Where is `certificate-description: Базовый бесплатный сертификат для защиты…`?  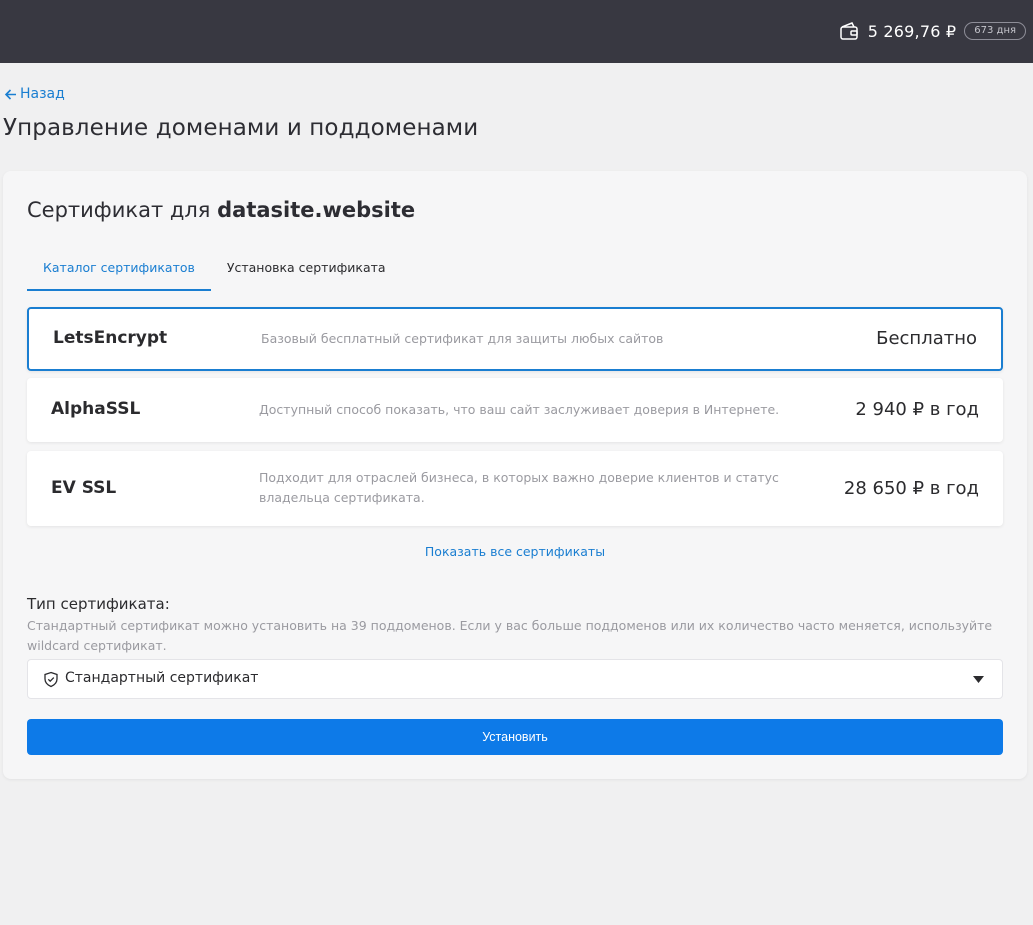
certificate-description: Базовый бесплатный сертификат для защиты… is located at coordinates (462, 338).